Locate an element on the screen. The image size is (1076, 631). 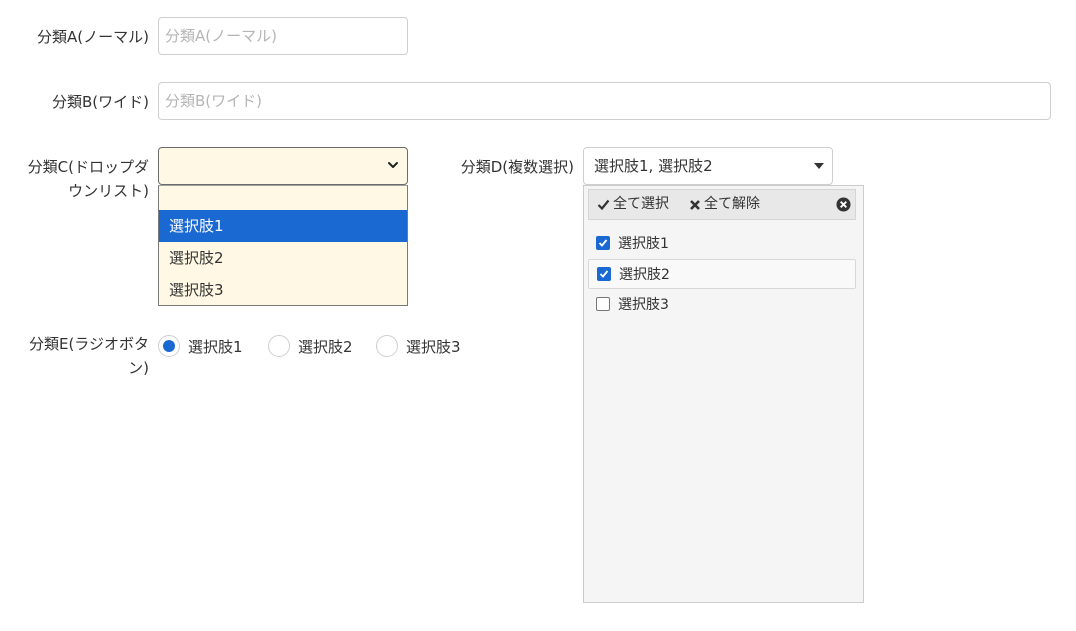
field-d-label: 分類D(複数選択) is located at coordinates (517, 167).